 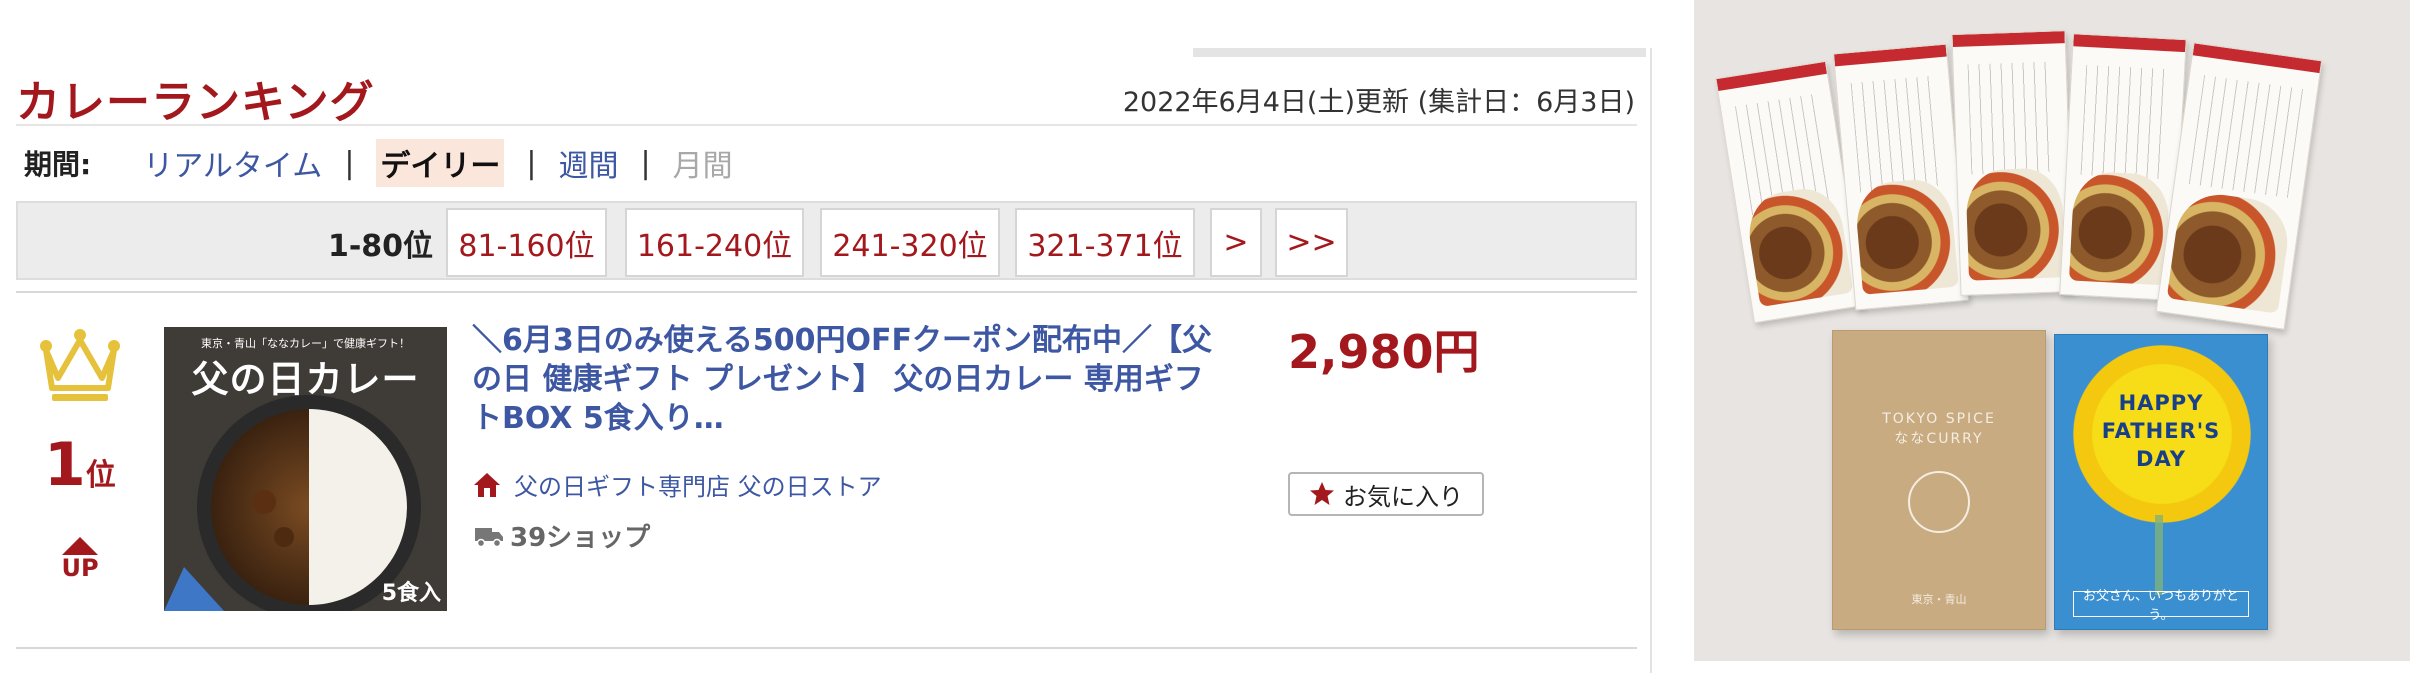 I want to click on period-daily-active: デイリー, so click(x=440, y=163).